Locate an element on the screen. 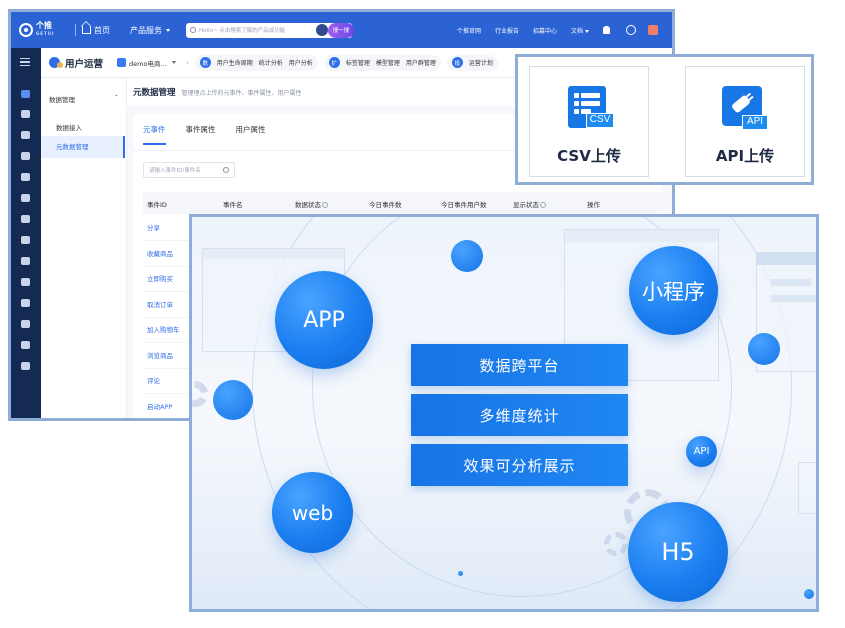 This screenshot has height=628, width=845. page-description: 管理埋点上传的元事件、事件属性、用户属性 is located at coordinates (241, 93).